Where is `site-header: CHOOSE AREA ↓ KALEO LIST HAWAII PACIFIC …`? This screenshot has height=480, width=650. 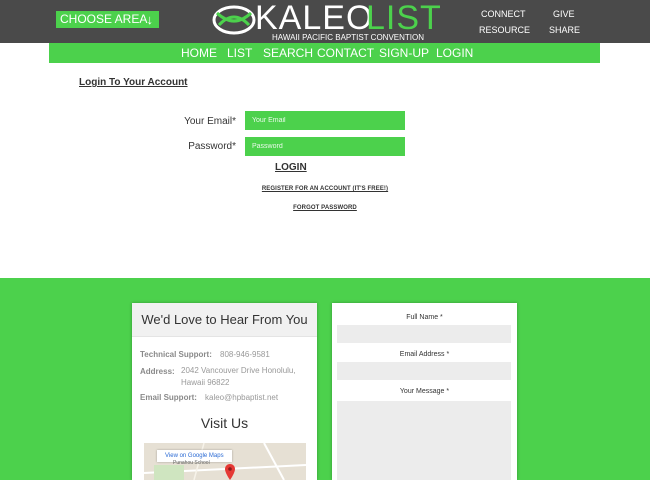 site-header: CHOOSE AREA ↓ KALEO LIST HAWAII PACIFIC … is located at coordinates (325, 21).